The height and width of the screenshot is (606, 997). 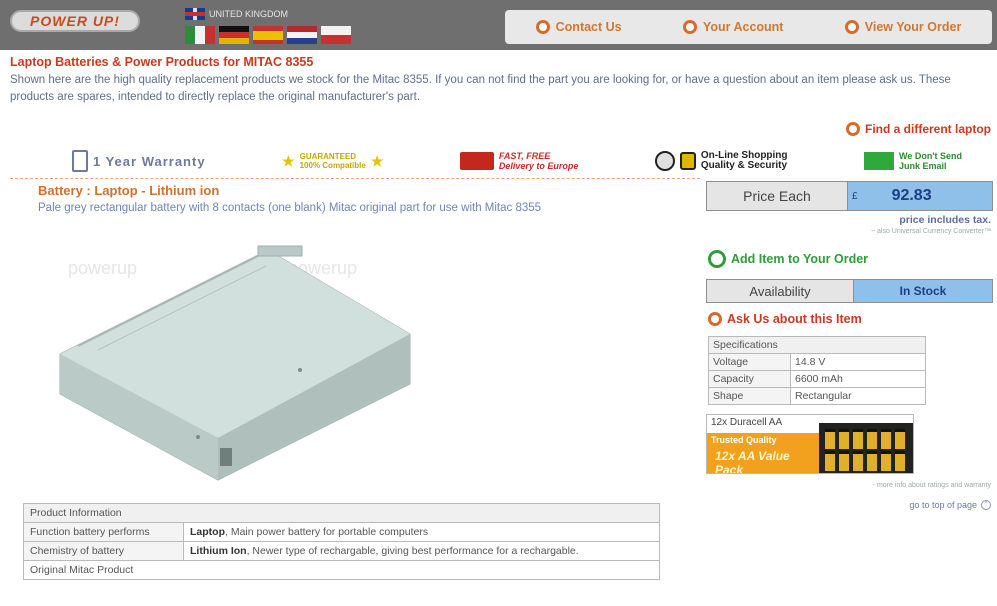 What do you see at coordinates (858, 379) in the screenshot?
I see `spec-value: 6600 mAh` at bounding box center [858, 379].